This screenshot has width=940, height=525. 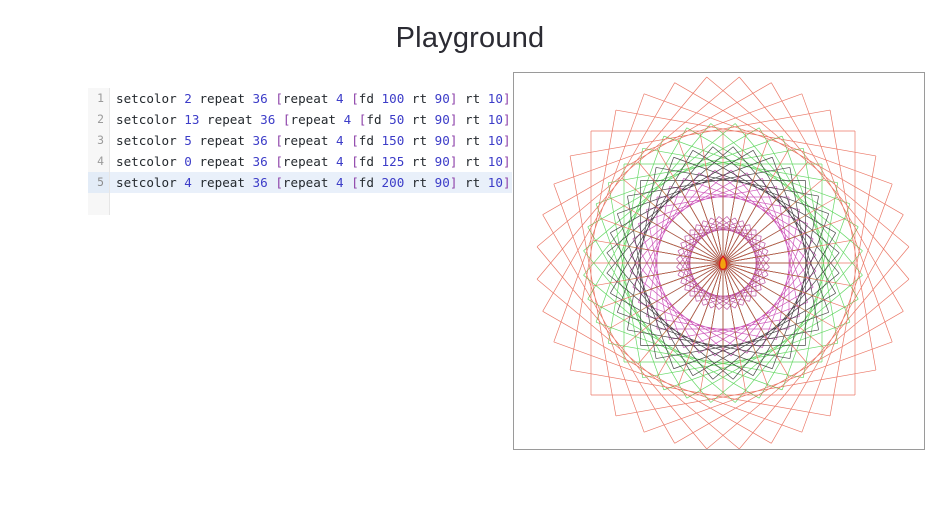 What do you see at coordinates (100, 98) in the screenshot?
I see `gutter-line-number: 1` at bounding box center [100, 98].